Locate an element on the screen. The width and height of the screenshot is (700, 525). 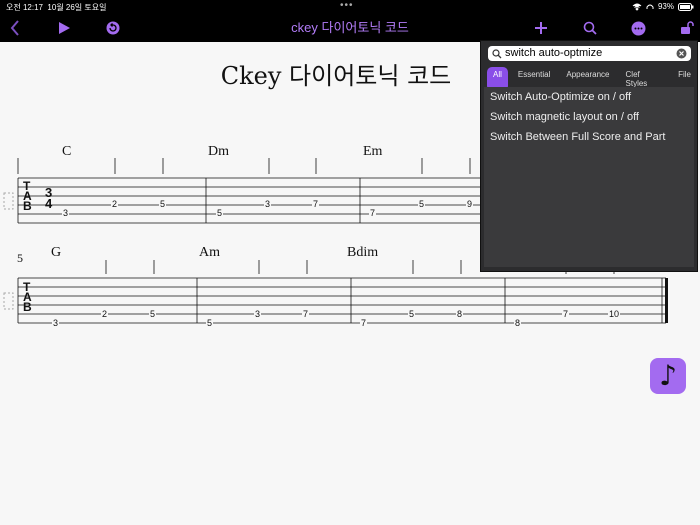
time-signature: 34 is located at coordinates (49, 198).